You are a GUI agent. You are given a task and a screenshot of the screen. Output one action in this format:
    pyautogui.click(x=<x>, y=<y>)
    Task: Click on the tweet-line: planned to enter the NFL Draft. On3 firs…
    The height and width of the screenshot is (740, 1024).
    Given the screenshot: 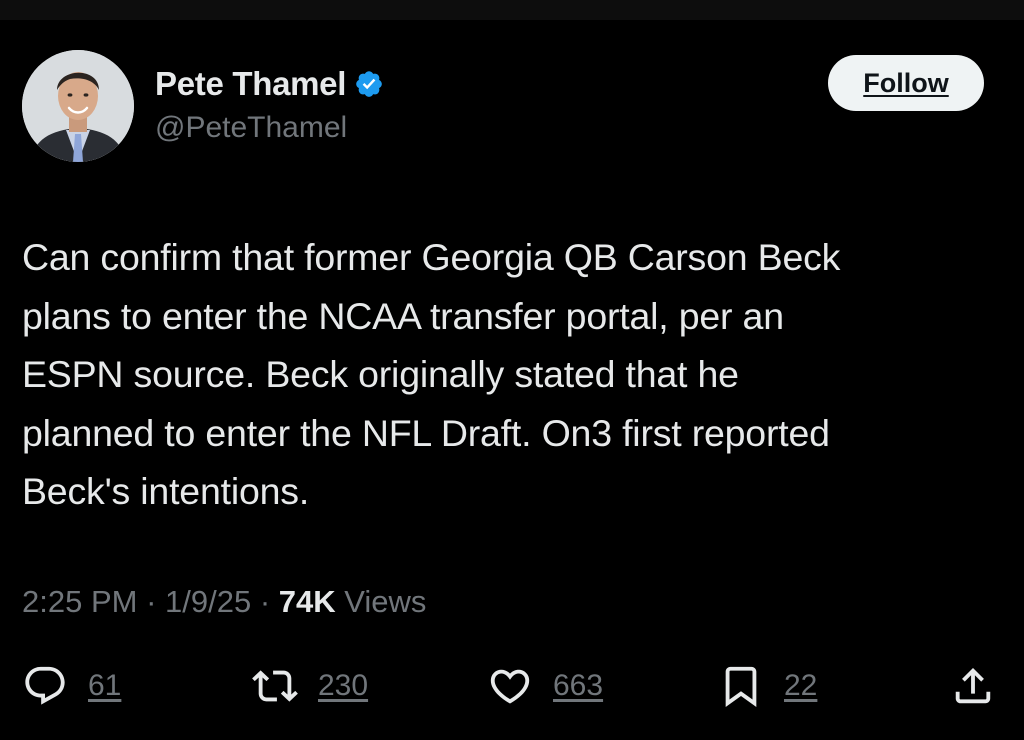 What is the action you would take?
    pyautogui.click(x=426, y=432)
    